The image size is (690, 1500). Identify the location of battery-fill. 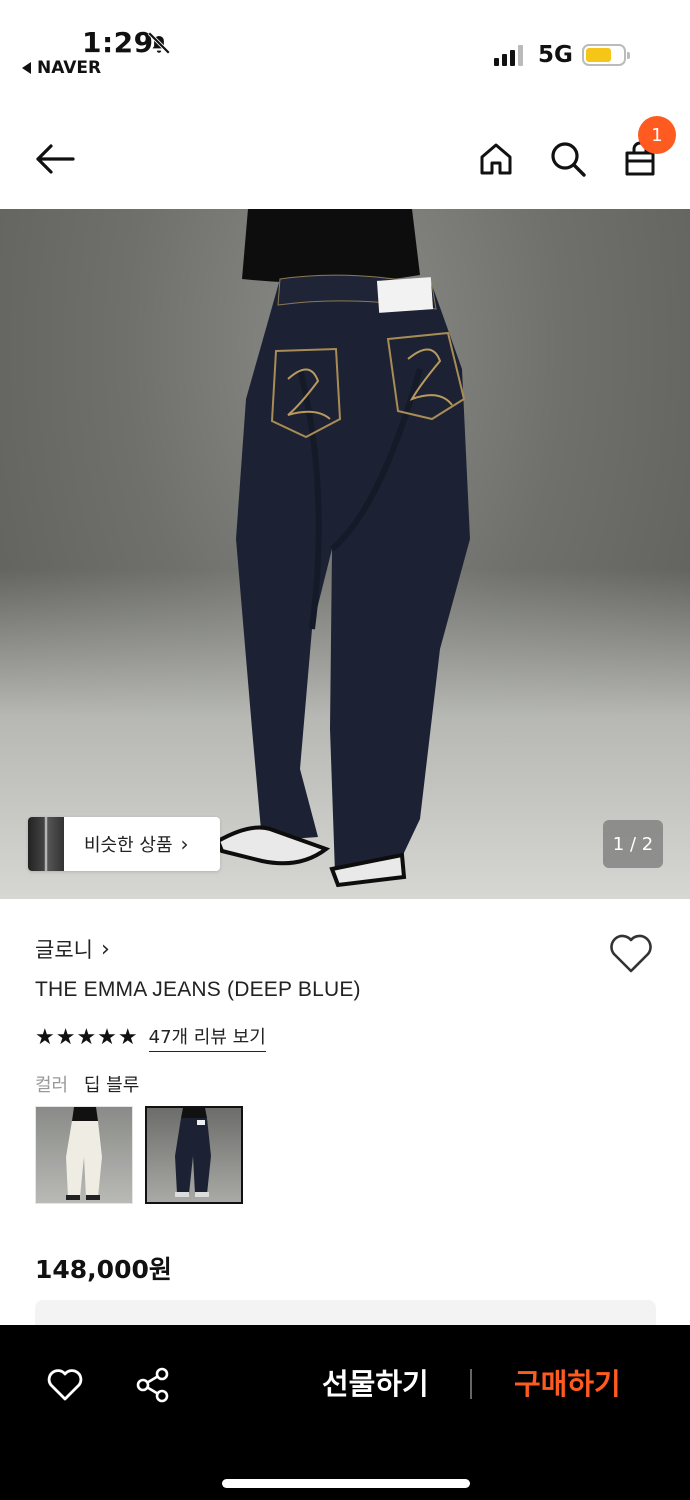
(599, 55).